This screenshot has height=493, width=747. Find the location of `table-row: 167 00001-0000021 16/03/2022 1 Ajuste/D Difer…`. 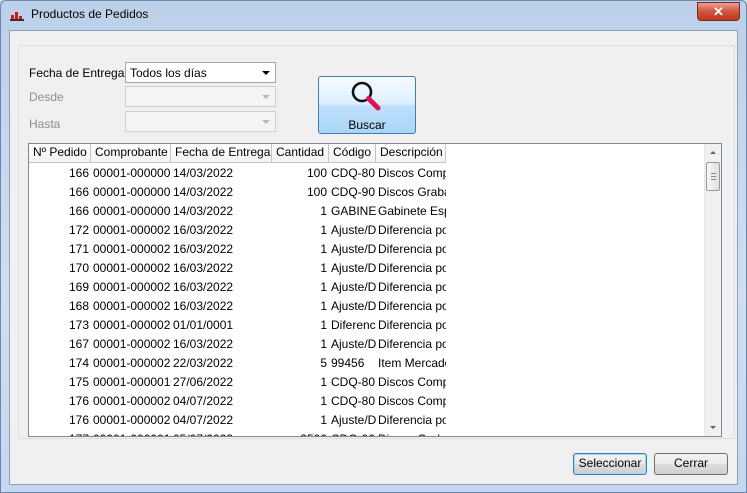

table-row: 167 00001-0000021 16/03/2022 1 Ajuste/D Difer… is located at coordinates (237, 344).